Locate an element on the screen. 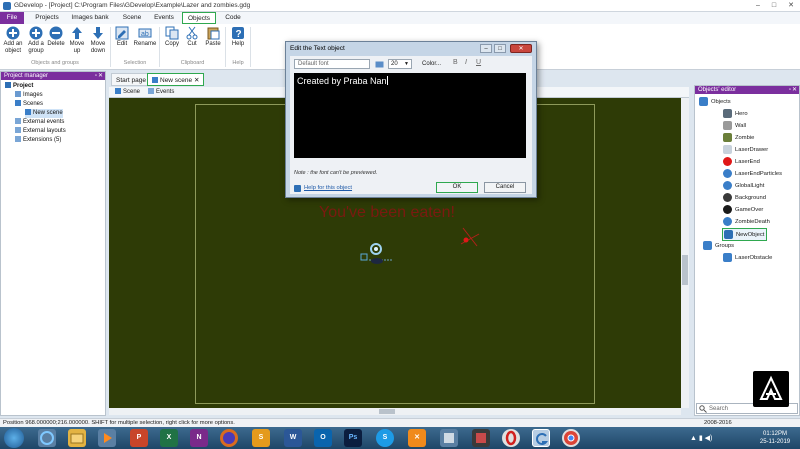 Image resolution: width=800 pixels, height=449 pixels. tab-objects: Objects is located at coordinates (199, 18).